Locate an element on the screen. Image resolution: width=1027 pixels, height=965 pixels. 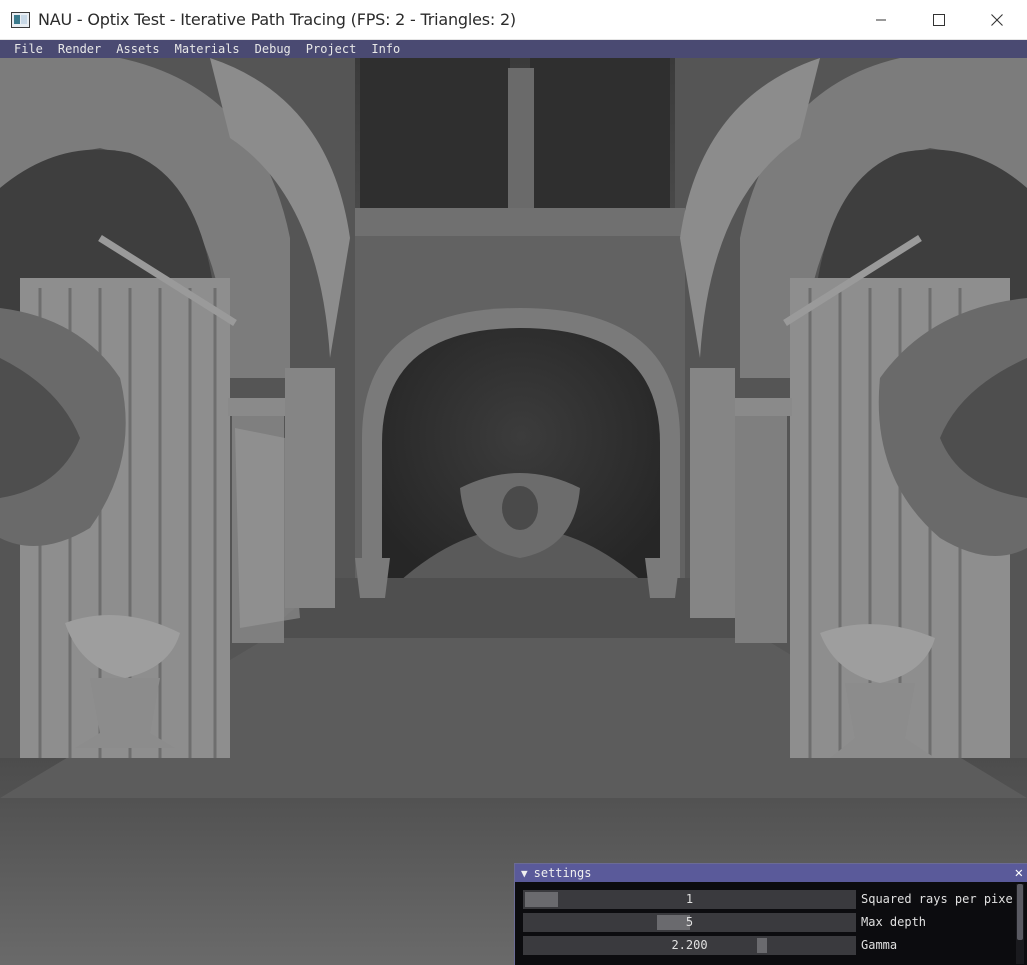
max-depth-slider: 5 is located at coordinates (689, 922).